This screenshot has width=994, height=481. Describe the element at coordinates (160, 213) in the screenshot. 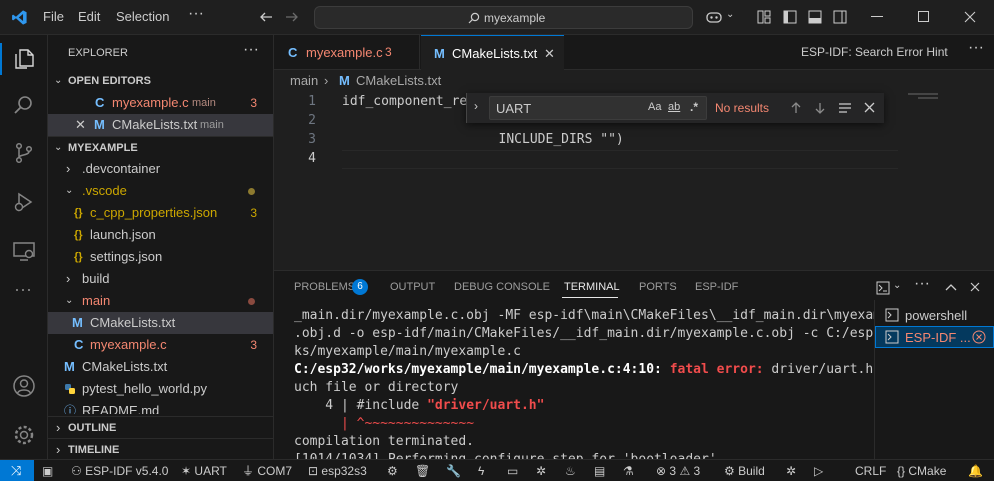

I see `tree-item: {} c_cpp_properties.json 3` at that location.